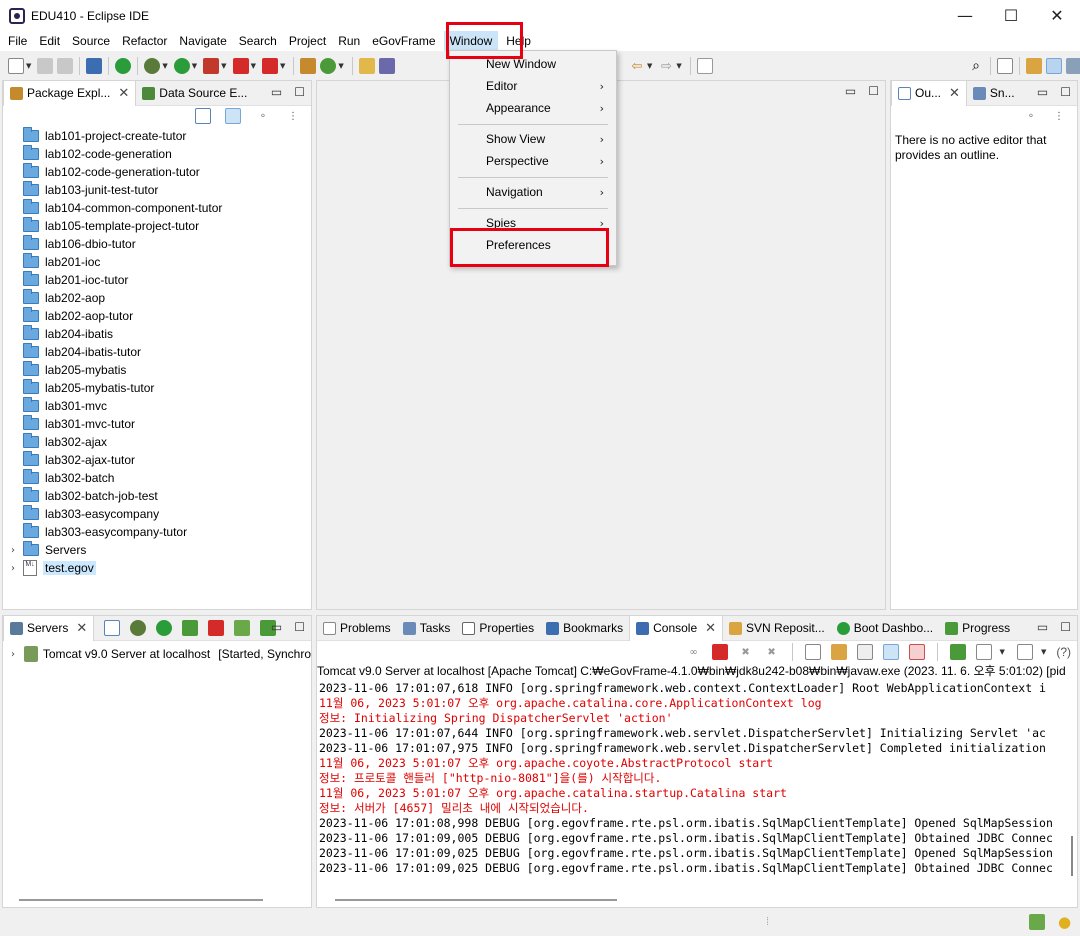  Describe the element at coordinates (157, 280) in the screenshot. I see `tree-item: lab201-ioc-tutor` at that location.